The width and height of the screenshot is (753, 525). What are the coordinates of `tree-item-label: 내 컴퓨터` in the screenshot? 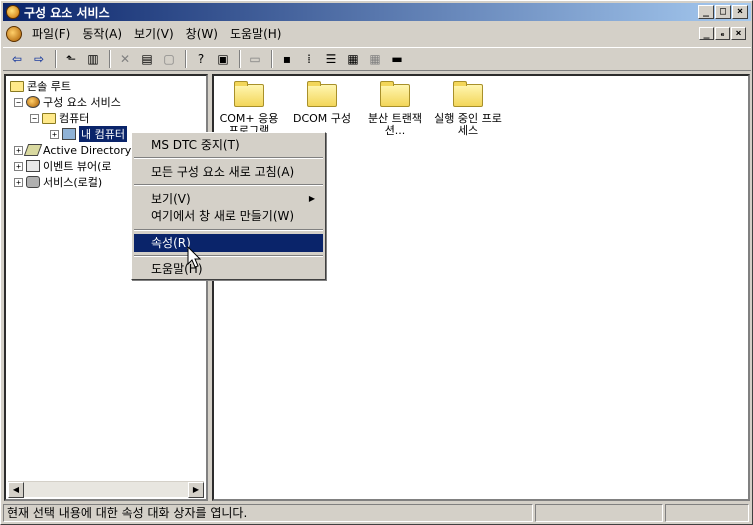 It's located at (103, 134).